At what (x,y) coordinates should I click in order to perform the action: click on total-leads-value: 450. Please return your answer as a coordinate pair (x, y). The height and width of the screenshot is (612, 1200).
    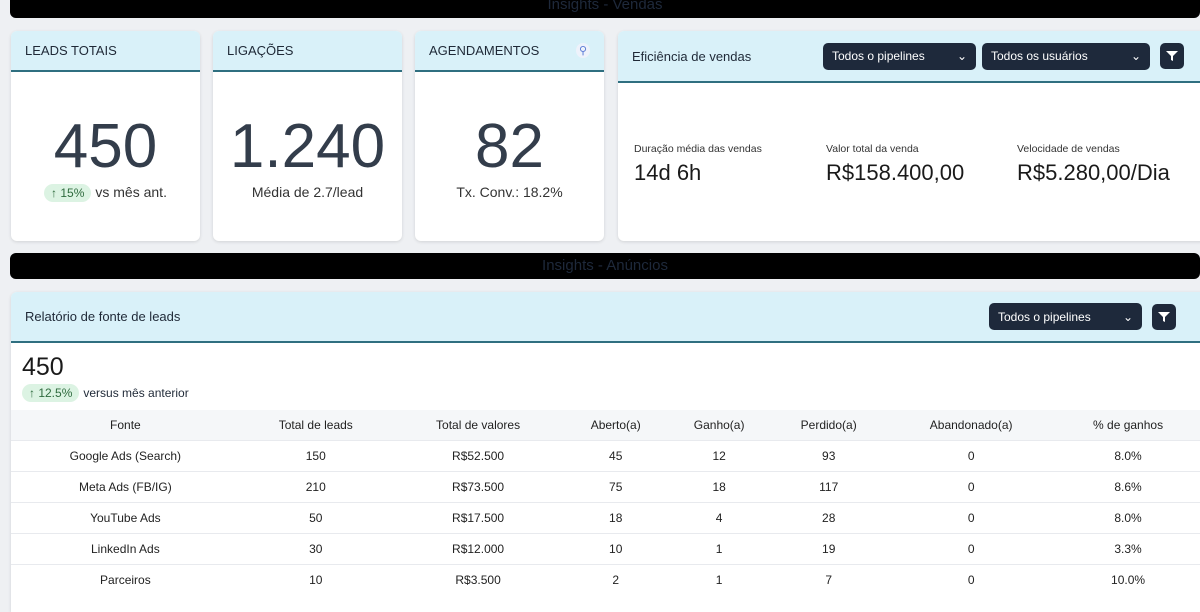
    Looking at the image, I should click on (43, 367).